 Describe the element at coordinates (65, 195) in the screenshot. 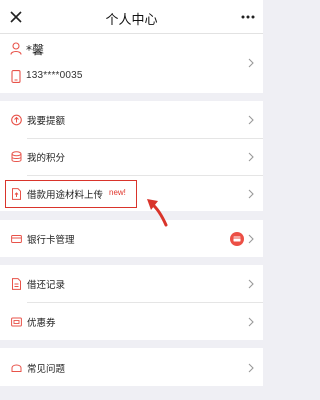

I see `menu-label: 借款用途材料上传` at that location.